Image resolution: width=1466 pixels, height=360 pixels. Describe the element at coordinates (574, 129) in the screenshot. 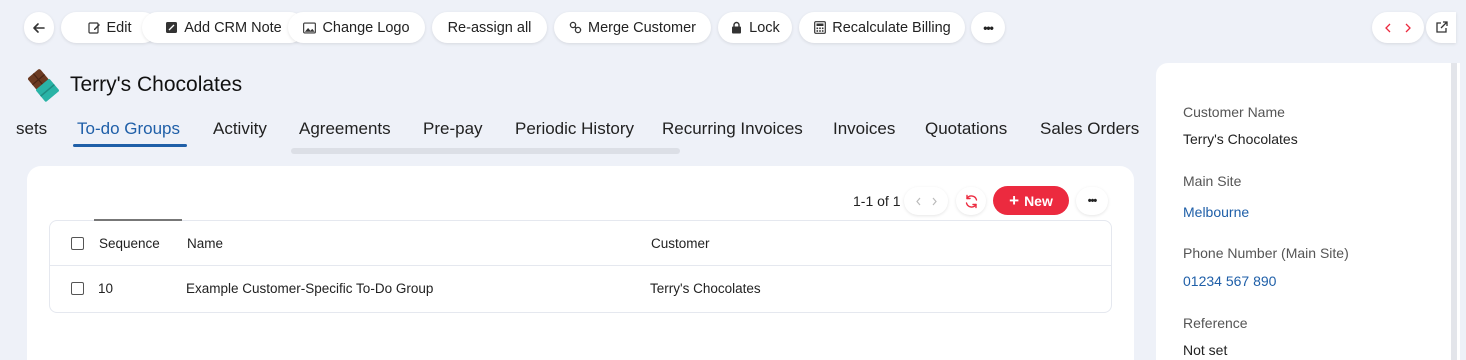

I see `tab-periodic-history: Periodic History` at that location.